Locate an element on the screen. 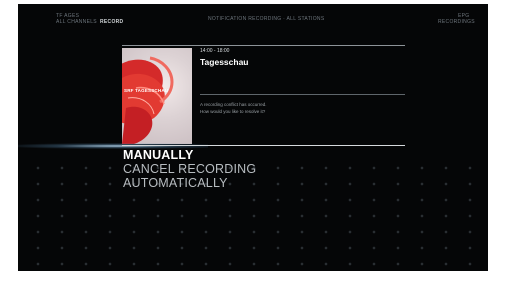 The height and width of the screenshot is (281, 510). channel-logo-text: SRF TAGESSCHAU is located at coordinates (146, 90).